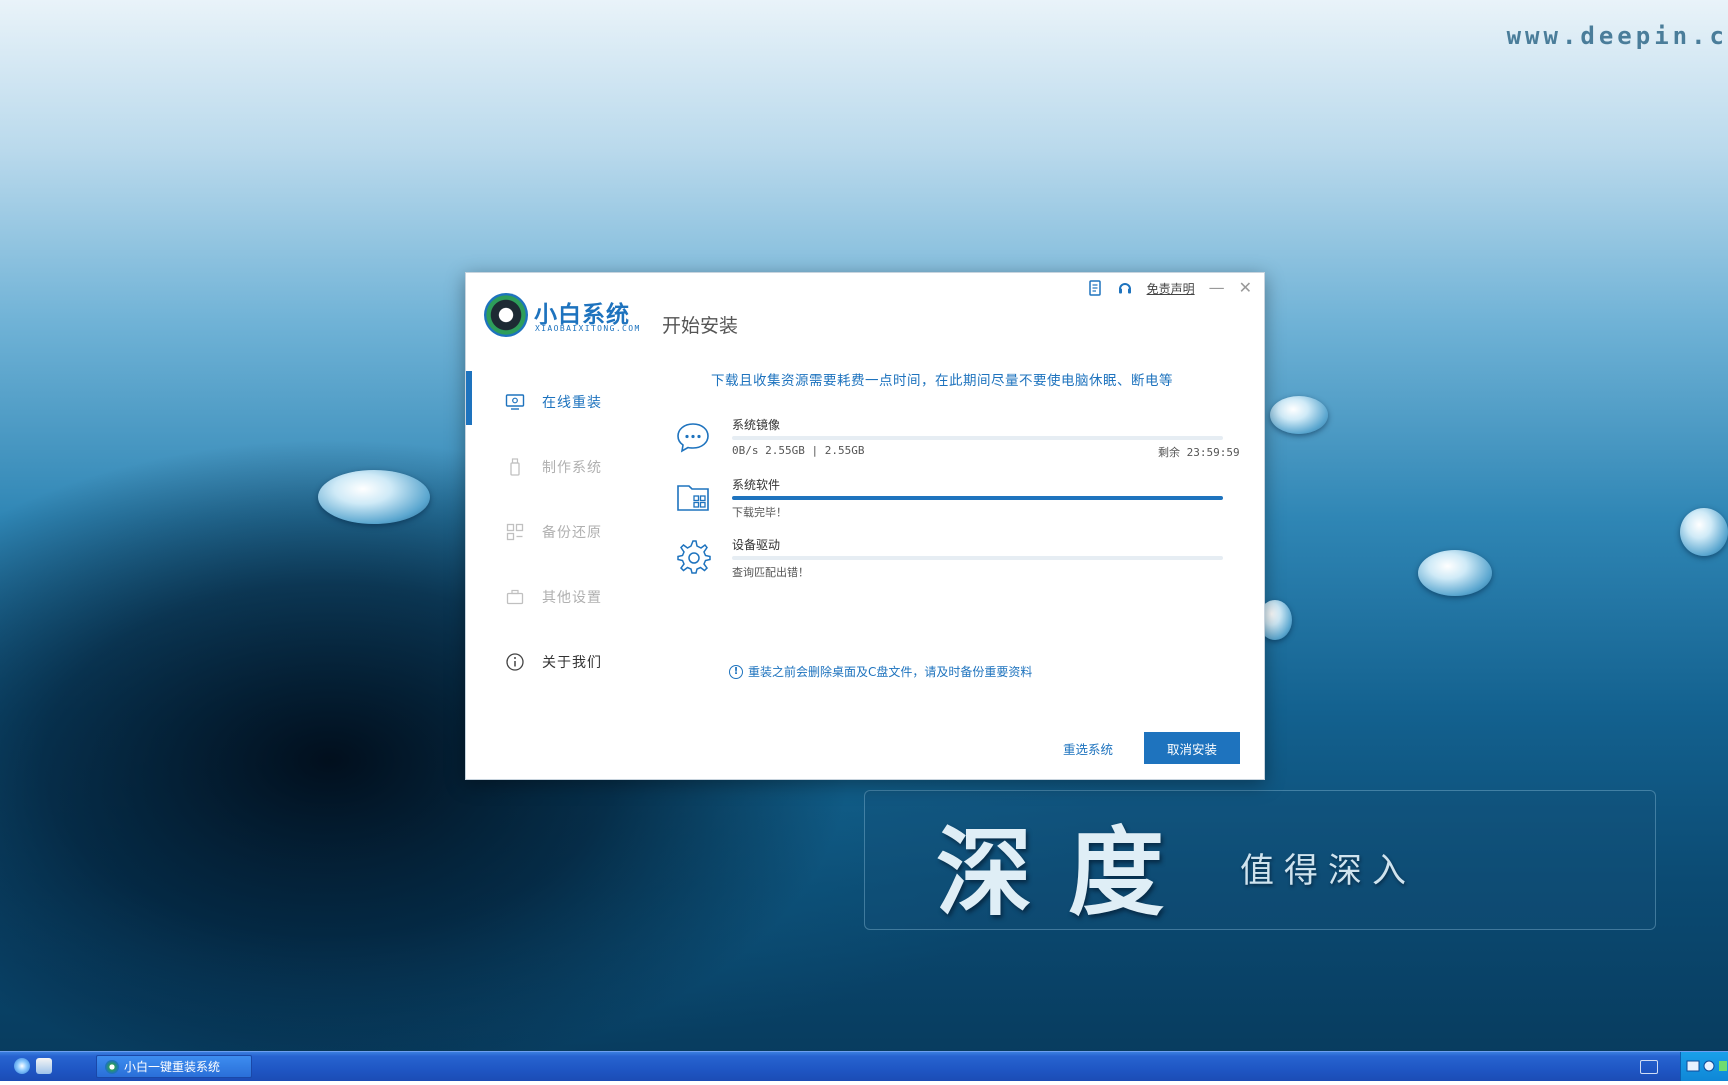 The height and width of the screenshot is (1085, 1728). What do you see at coordinates (864, 1066) in the screenshot?
I see `taskbar: 小白一键重装系统` at bounding box center [864, 1066].